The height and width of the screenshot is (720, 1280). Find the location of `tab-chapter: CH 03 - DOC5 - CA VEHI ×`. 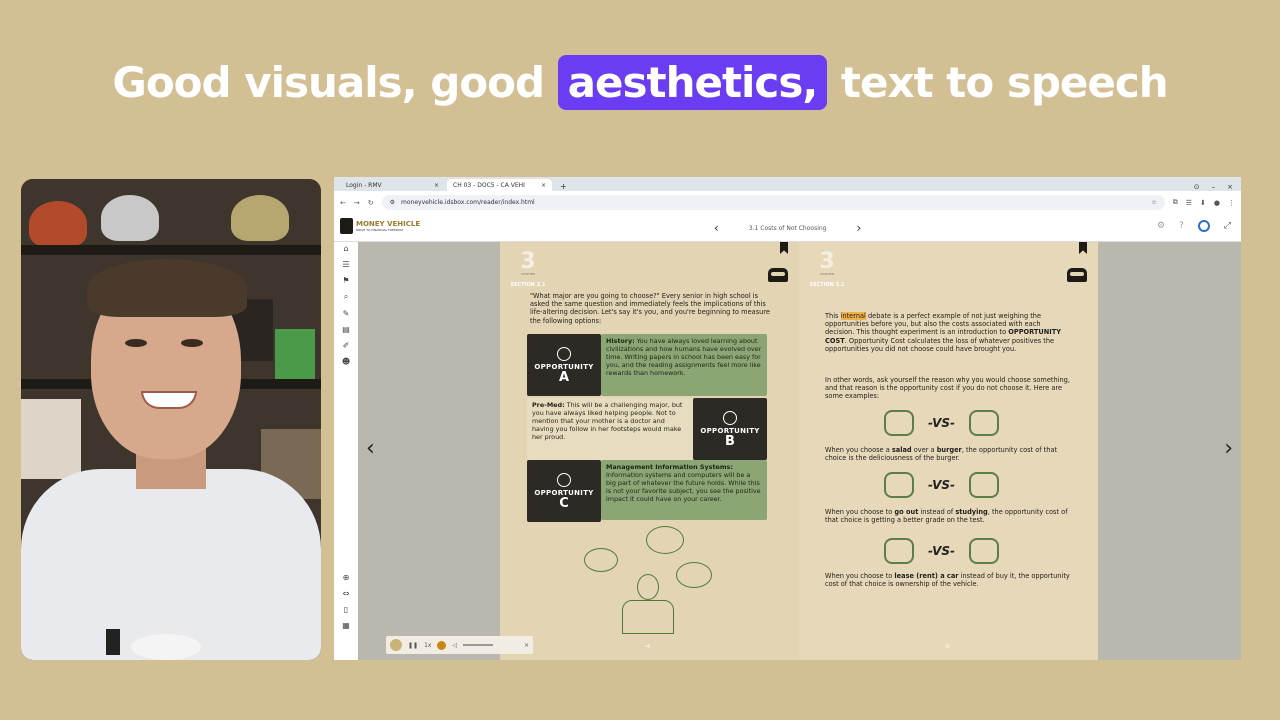

tab-chapter: CH 03 - DOC5 - CA VEHI × is located at coordinates (499, 185).